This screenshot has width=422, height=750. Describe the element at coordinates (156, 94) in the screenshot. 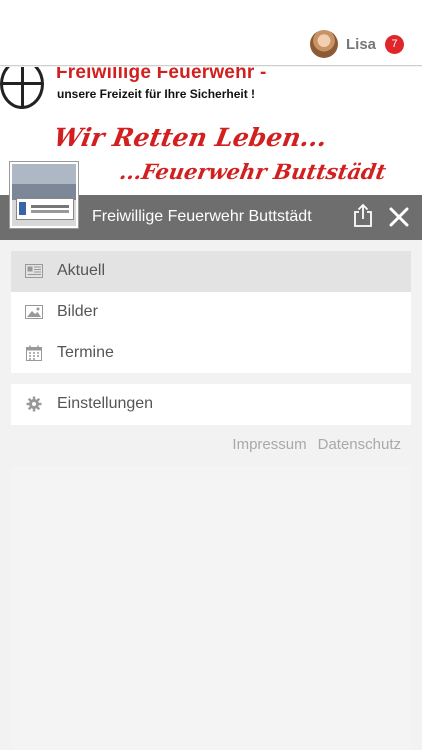

I see `banner-subtitle: unsere Freizeit für Ihre Sicherheit !` at that location.